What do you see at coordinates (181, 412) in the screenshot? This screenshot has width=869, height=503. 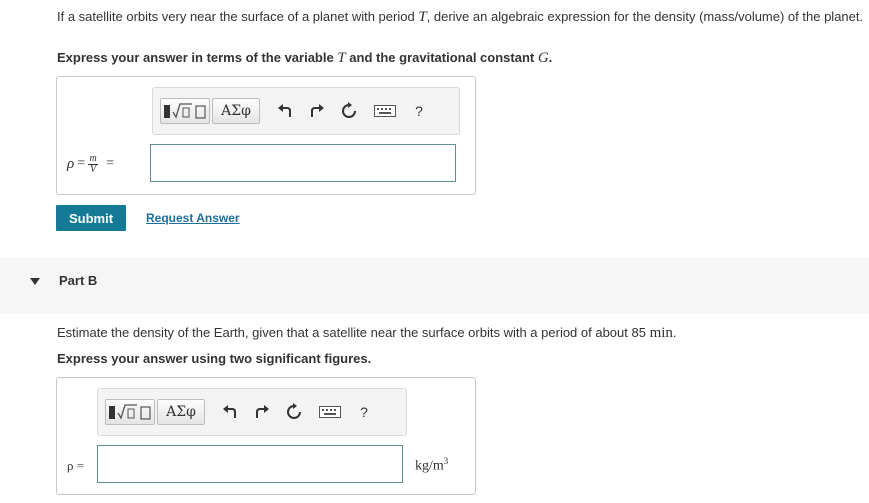 I see `greek-symbols-button-b: ΑΣφ` at bounding box center [181, 412].